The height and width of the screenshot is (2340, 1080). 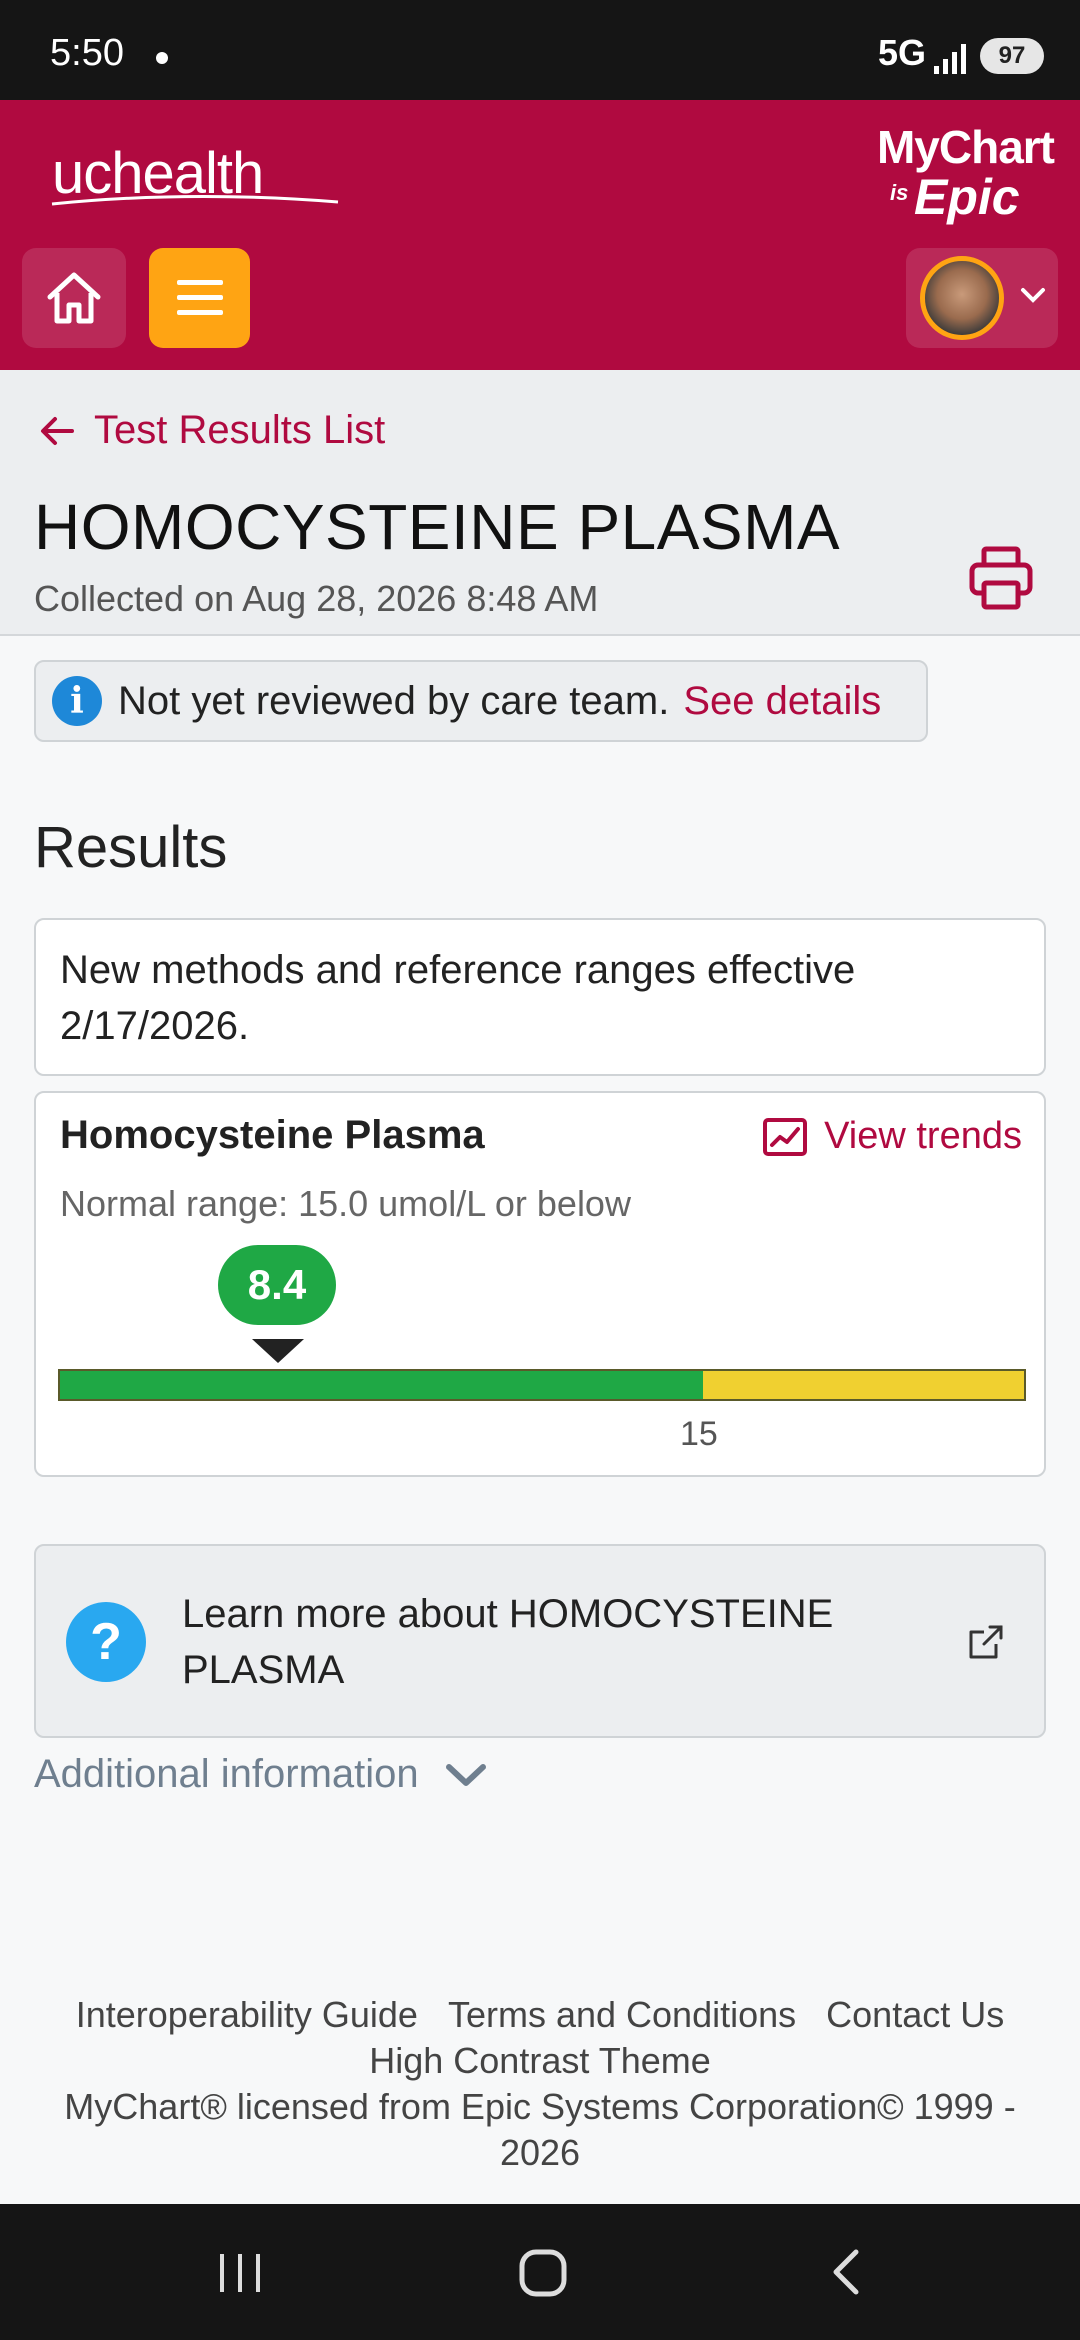 I want to click on home-button, so click(x=74, y=298).